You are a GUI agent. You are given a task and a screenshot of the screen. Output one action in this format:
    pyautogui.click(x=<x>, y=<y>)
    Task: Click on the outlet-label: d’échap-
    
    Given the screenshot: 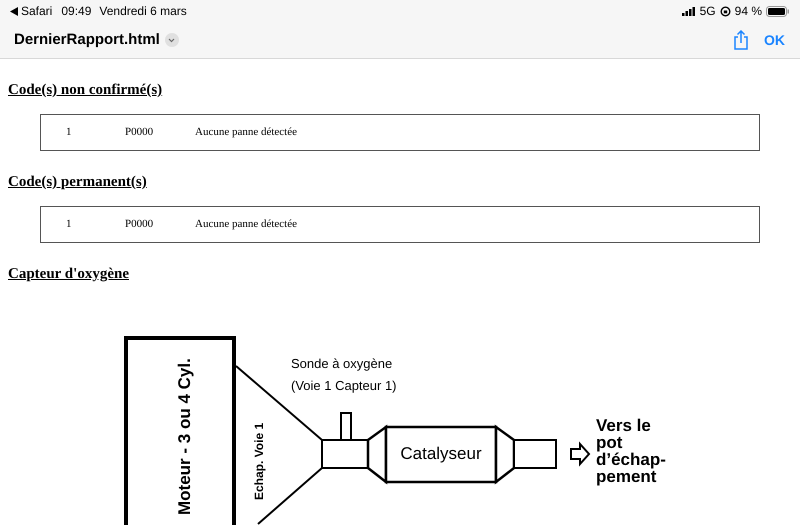 What is the action you would take?
    pyautogui.click(x=631, y=459)
    